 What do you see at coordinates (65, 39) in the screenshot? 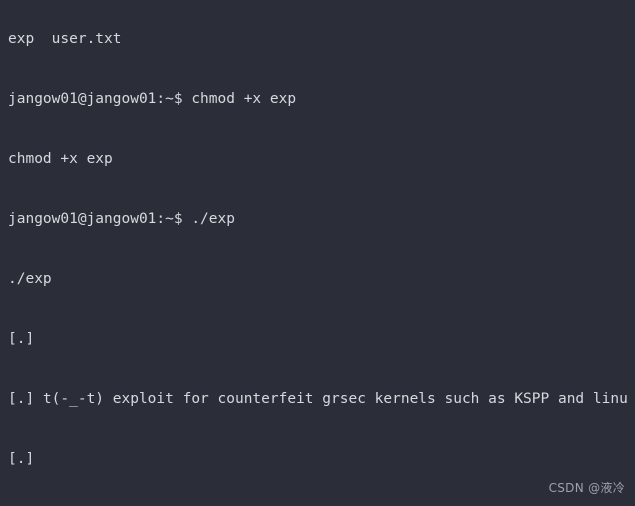
I see `terminal-line: exp user.txt` at bounding box center [65, 39].